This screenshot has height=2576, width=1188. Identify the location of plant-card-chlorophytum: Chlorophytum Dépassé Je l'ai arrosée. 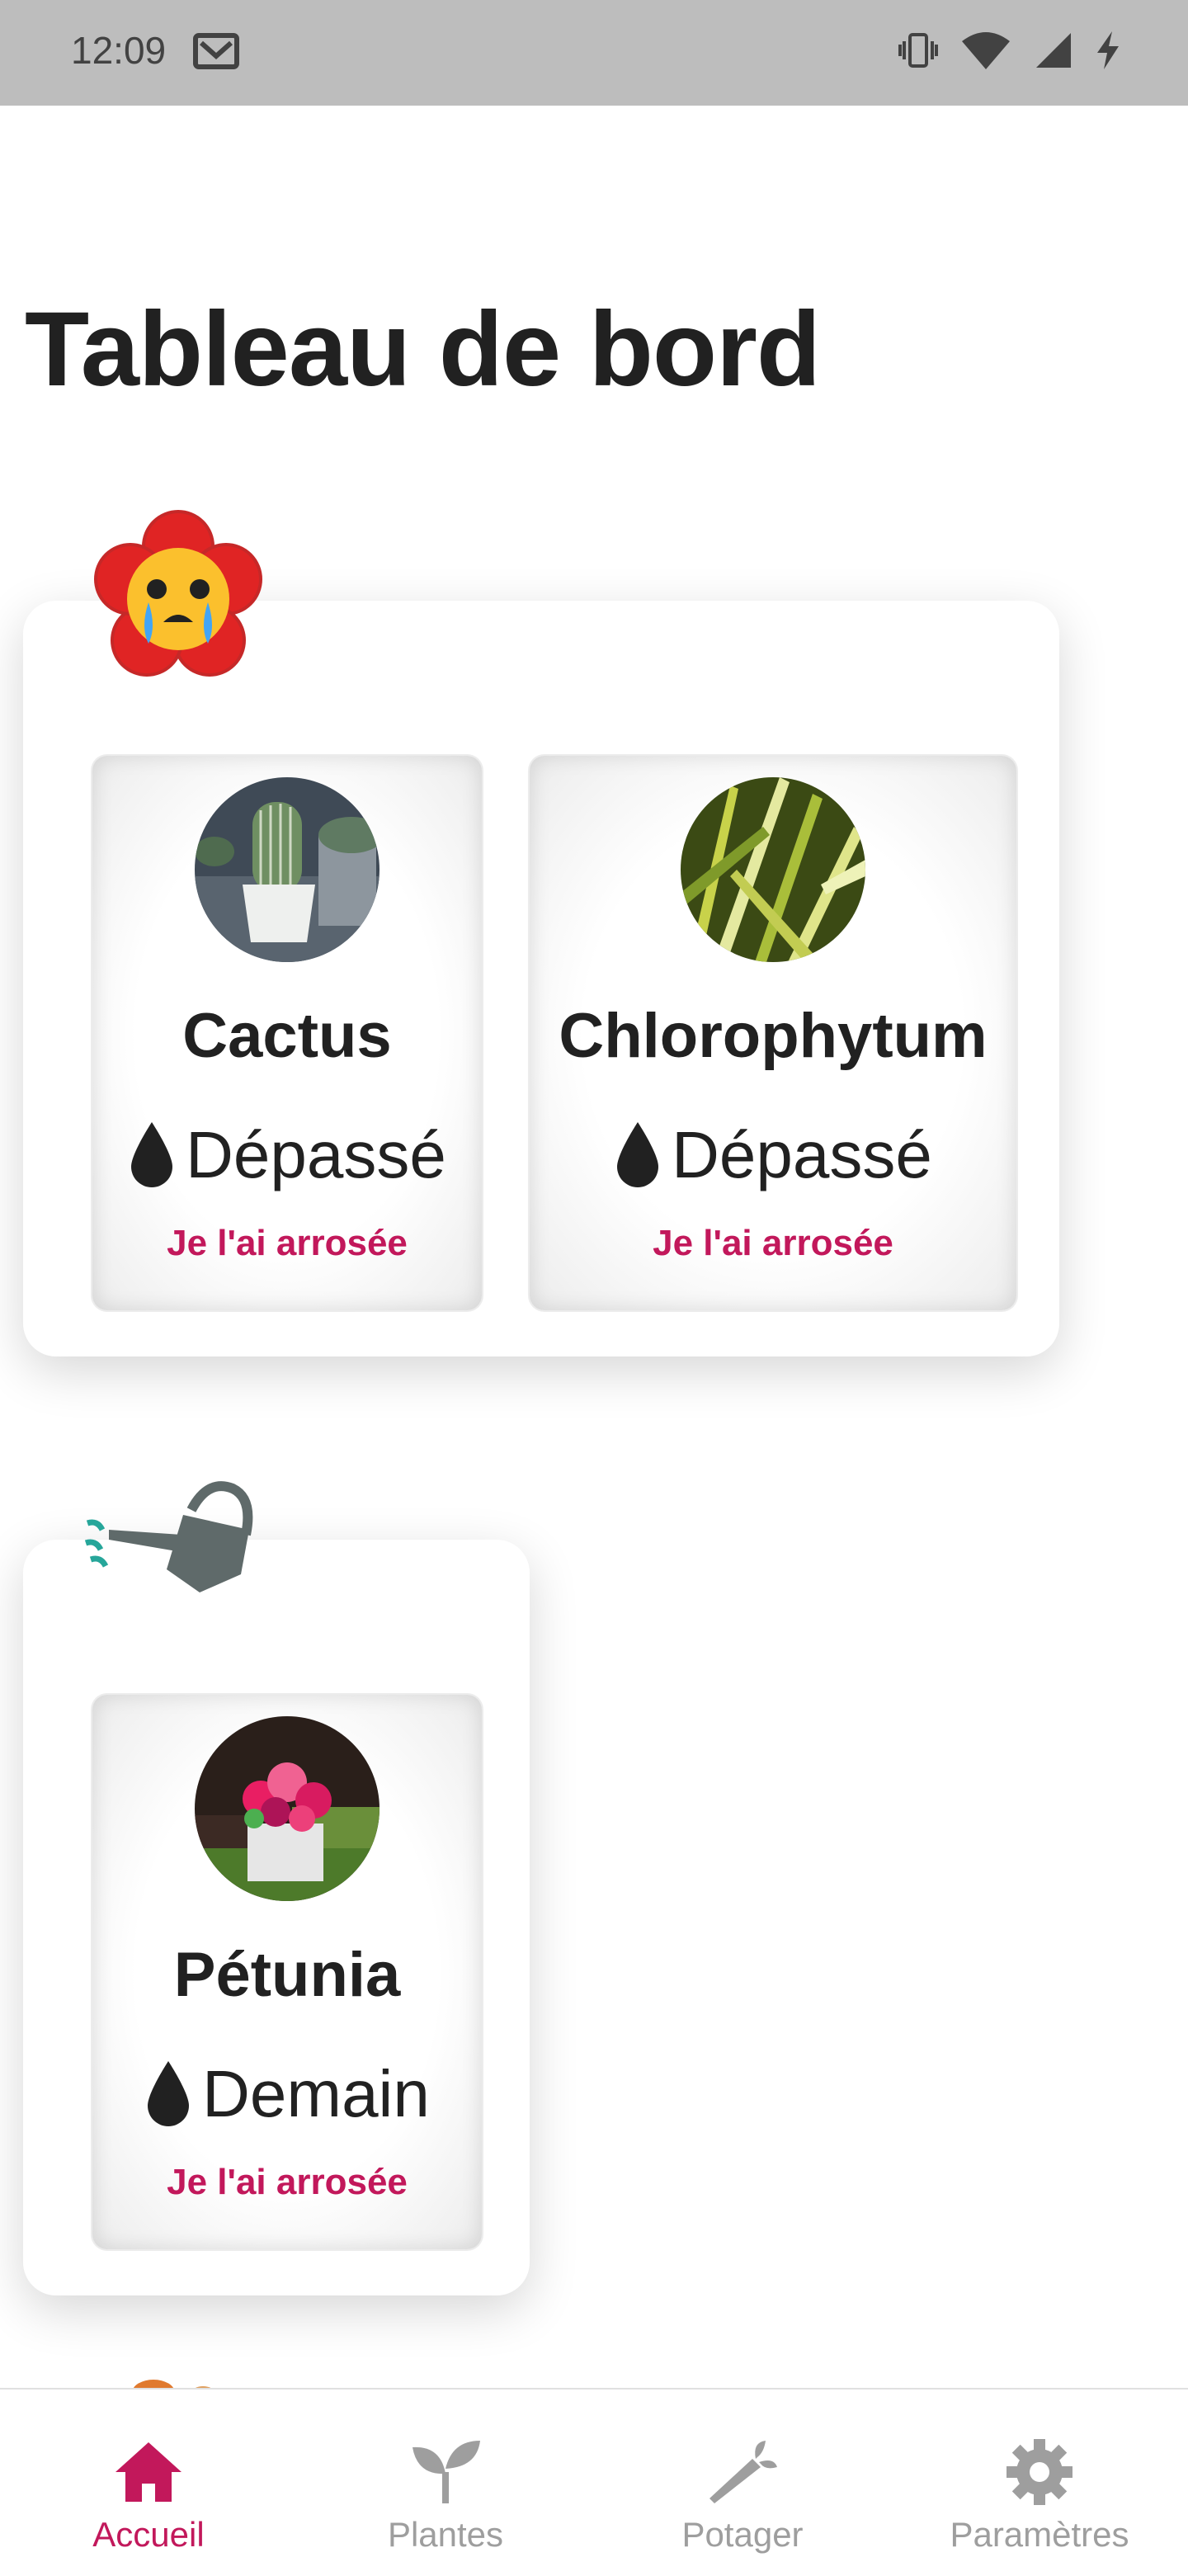
(773, 1033).